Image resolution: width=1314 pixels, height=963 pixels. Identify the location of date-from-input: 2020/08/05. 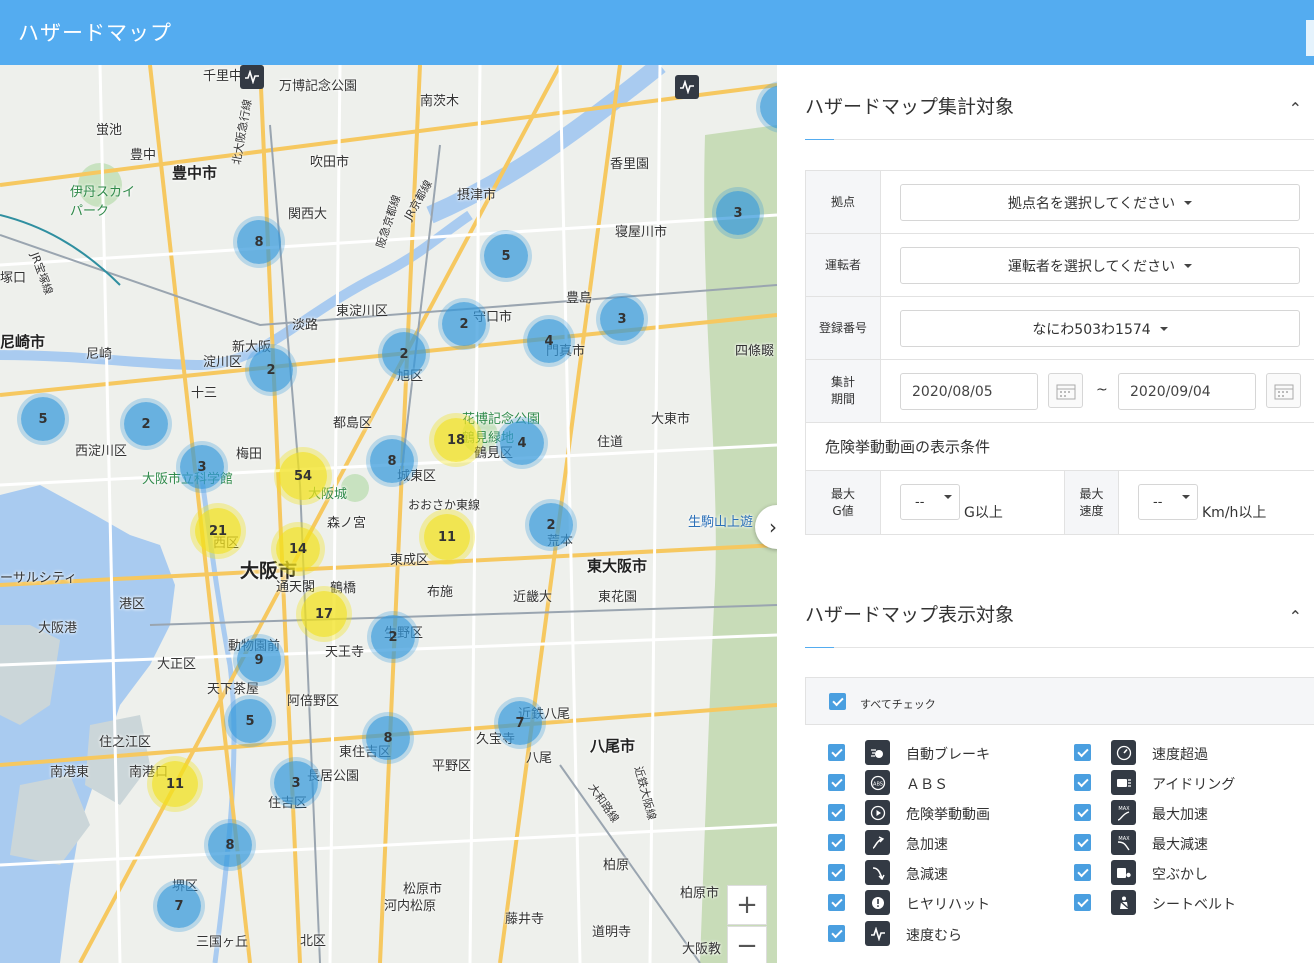
(969, 391).